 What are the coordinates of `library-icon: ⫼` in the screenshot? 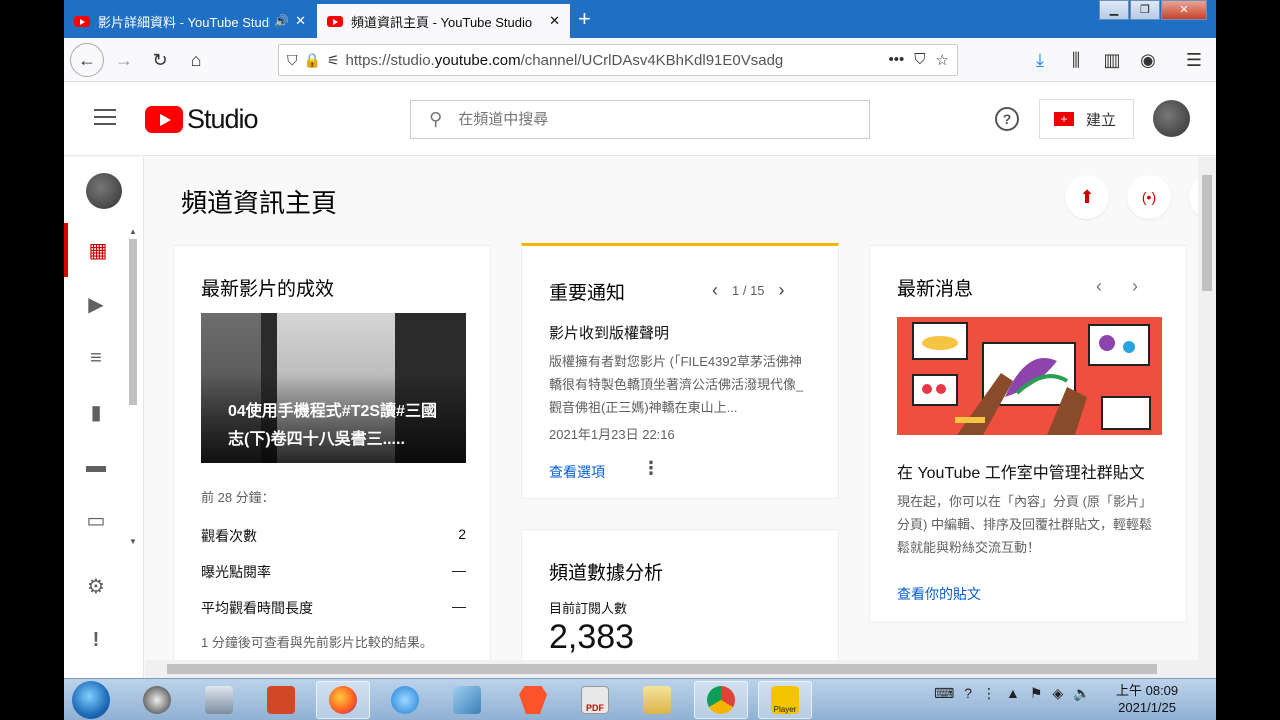 It's located at (1076, 60).